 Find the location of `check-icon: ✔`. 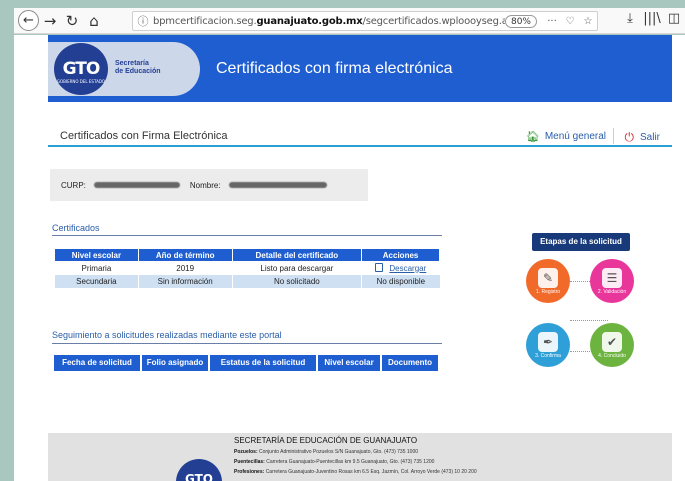

check-icon: ✔ is located at coordinates (612, 342).